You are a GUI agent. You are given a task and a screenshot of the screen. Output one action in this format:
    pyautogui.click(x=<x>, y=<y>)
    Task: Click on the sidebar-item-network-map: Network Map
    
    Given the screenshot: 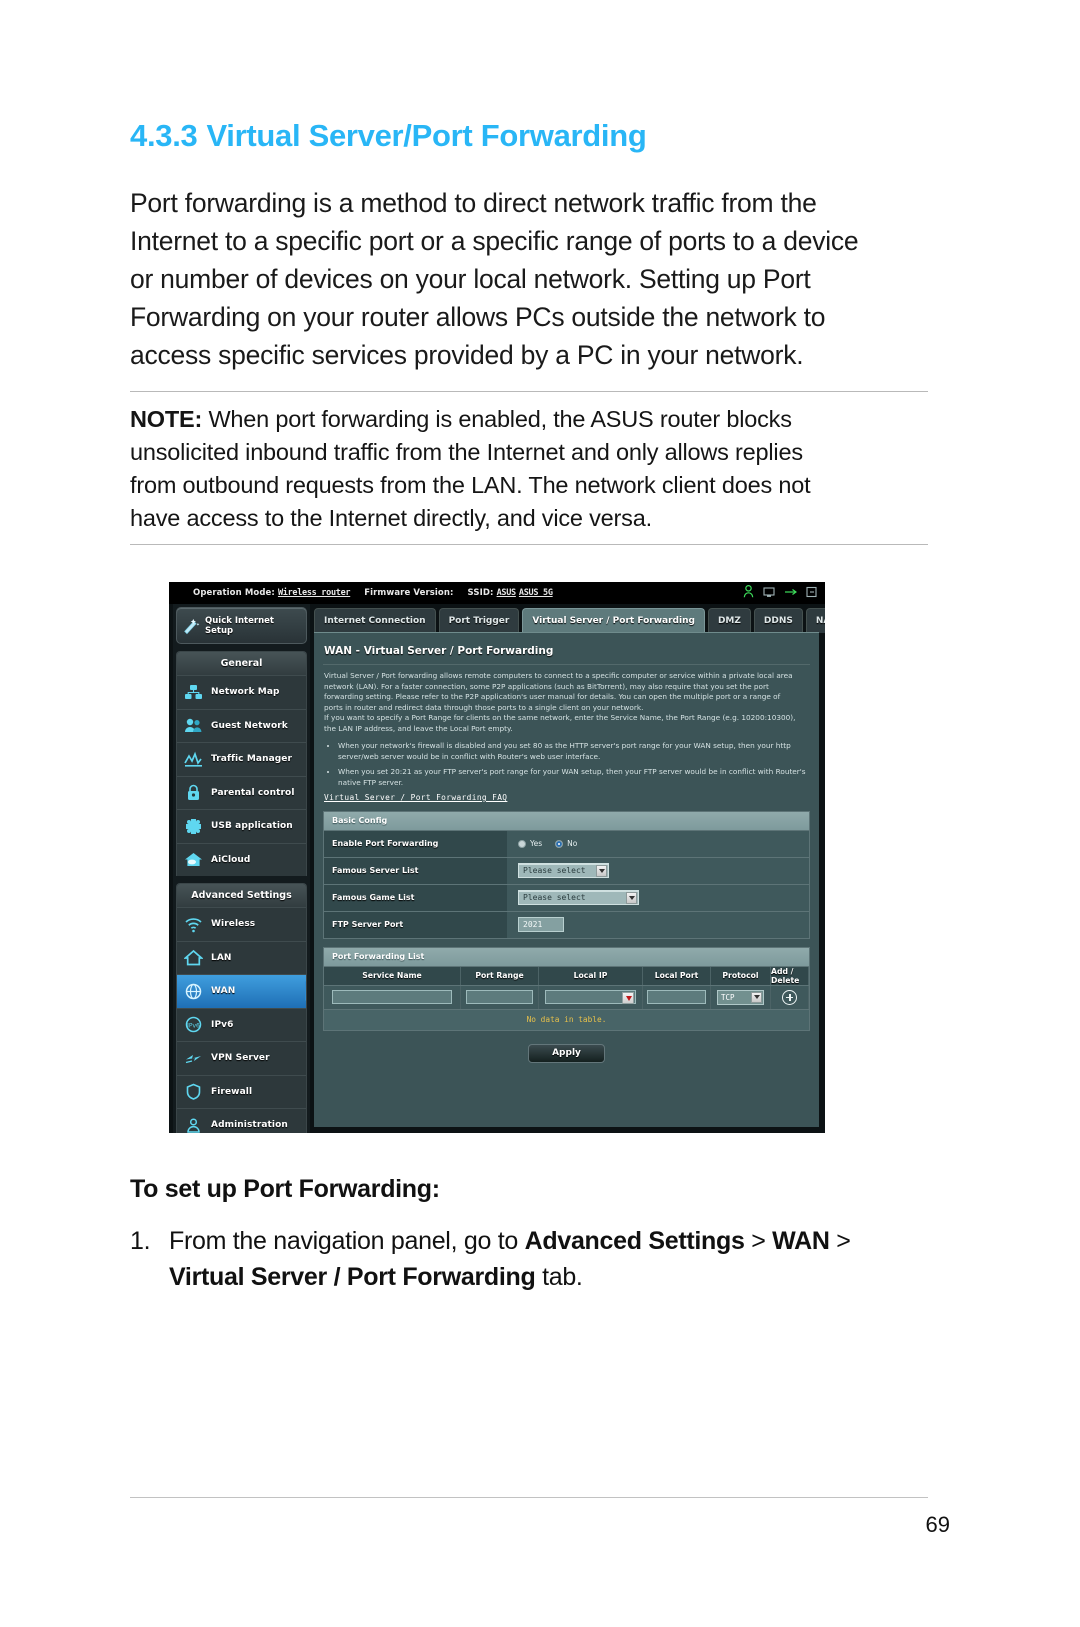 What is the action you would take?
    pyautogui.click(x=241, y=692)
    